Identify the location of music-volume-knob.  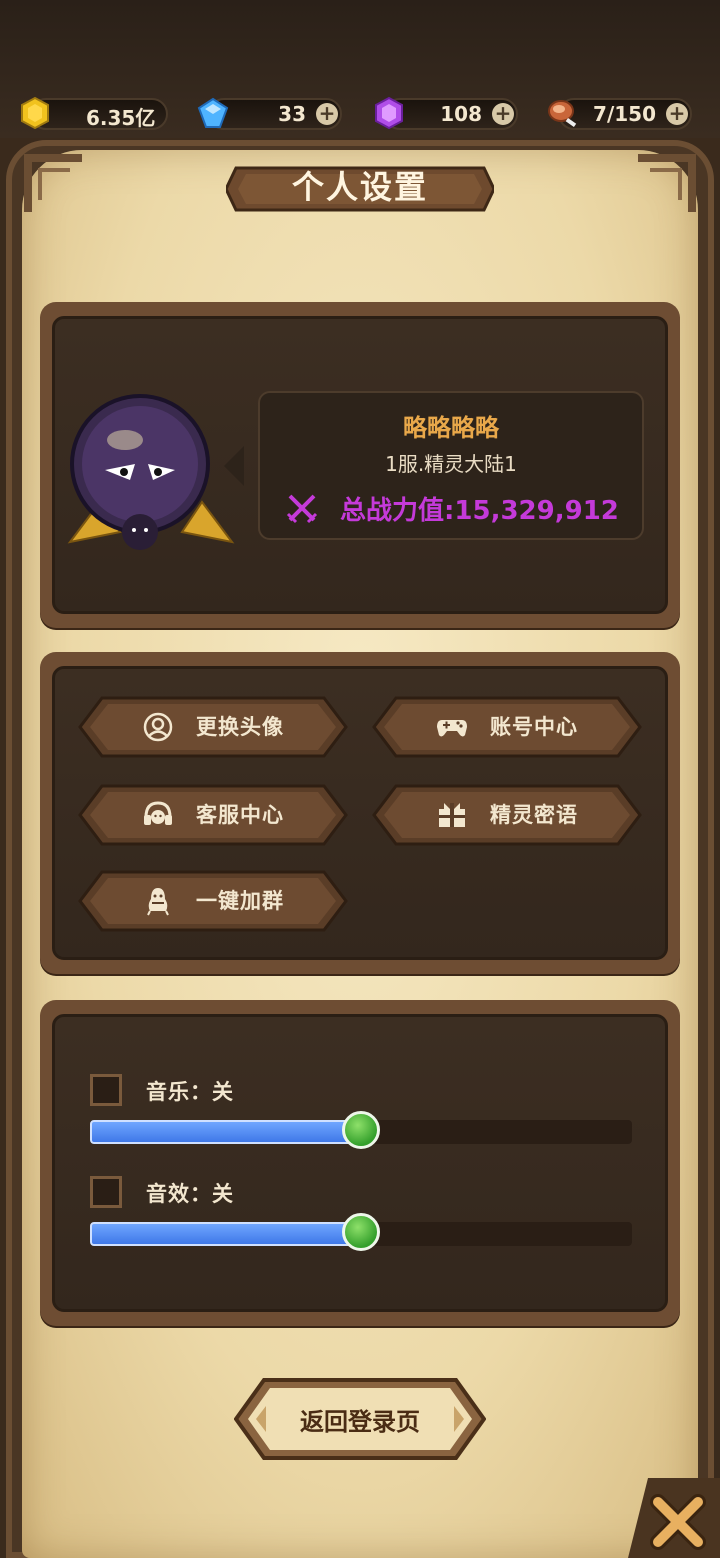
(361, 1130).